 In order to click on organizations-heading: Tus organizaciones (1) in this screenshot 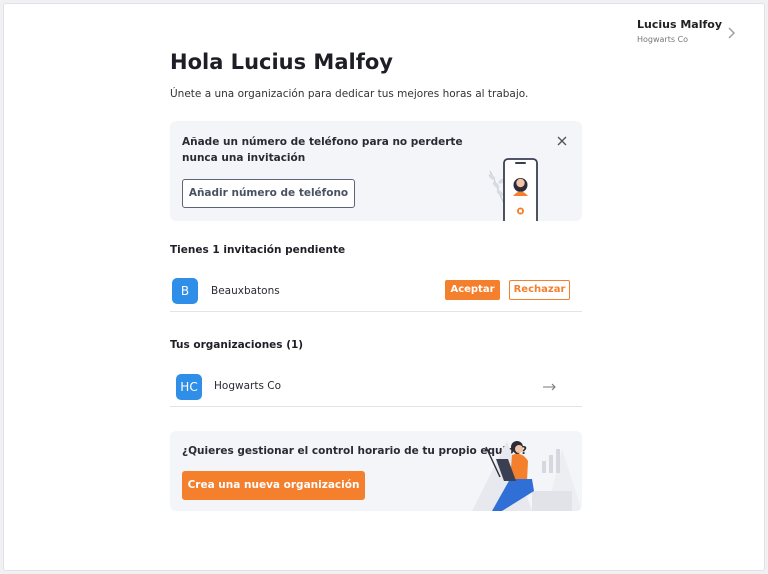, I will do `click(237, 345)`.